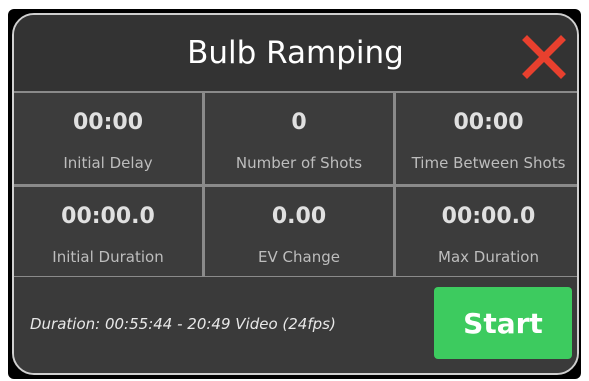 The height and width of the screenshot is (381, 589). What do you see at coordinates (108, 233) in the screenshot?
I see `initial-duration-setting: 00:00.0 Initial Duration` at bounding box center [108, 233].